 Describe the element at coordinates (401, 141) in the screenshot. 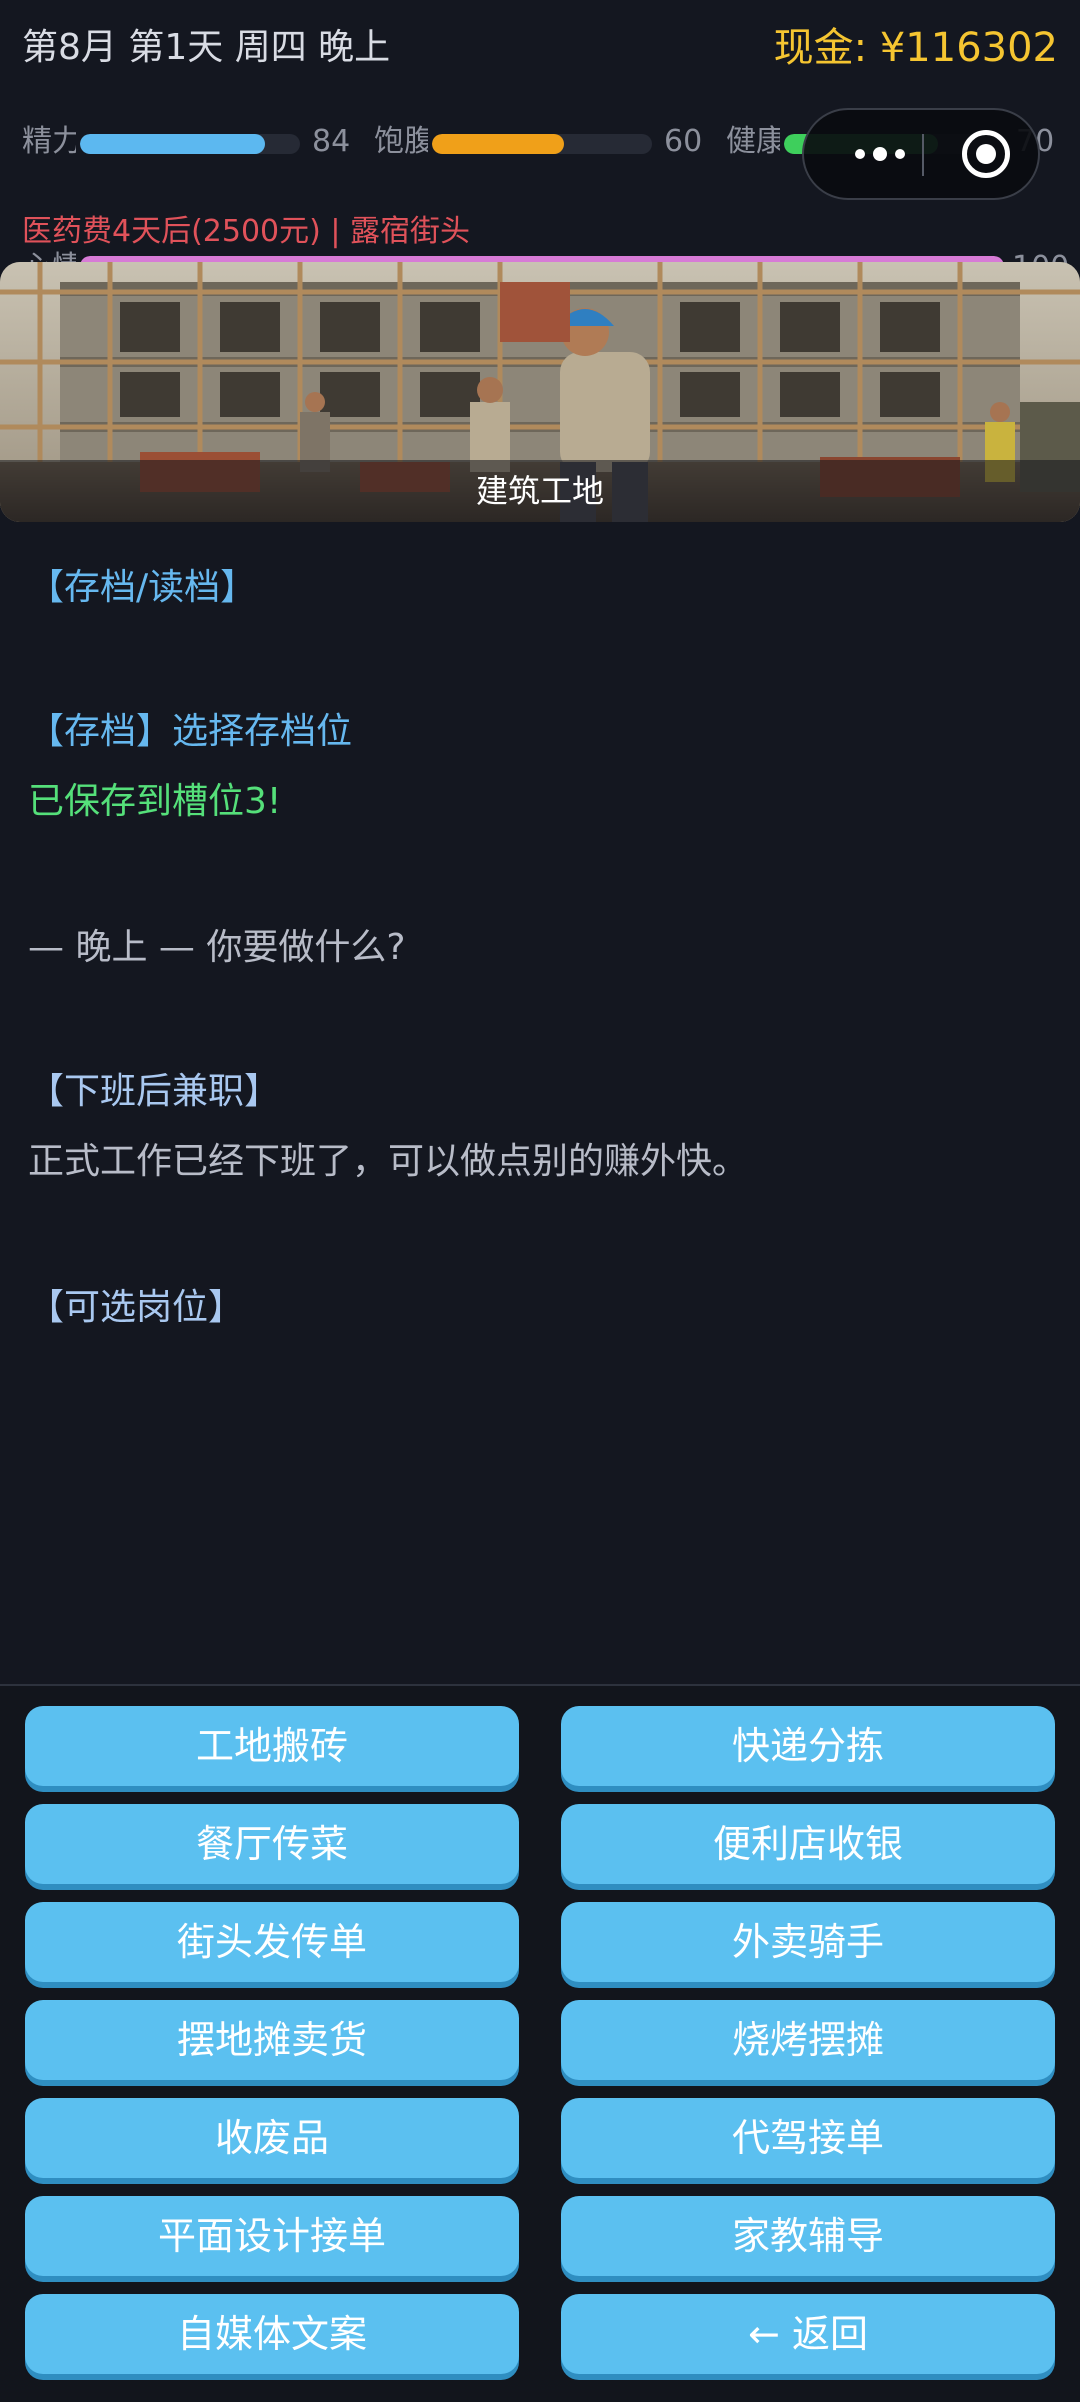

I see `stat-fullness-label: 饱腹` at that location.